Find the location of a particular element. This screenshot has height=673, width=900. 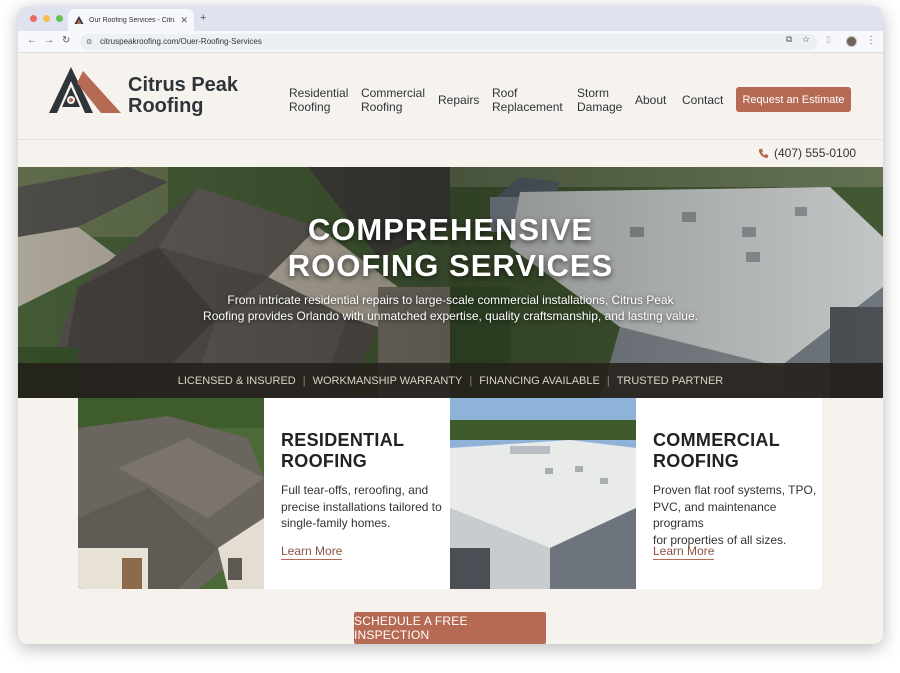

nav-about: About is located at coordinates (650, 100).